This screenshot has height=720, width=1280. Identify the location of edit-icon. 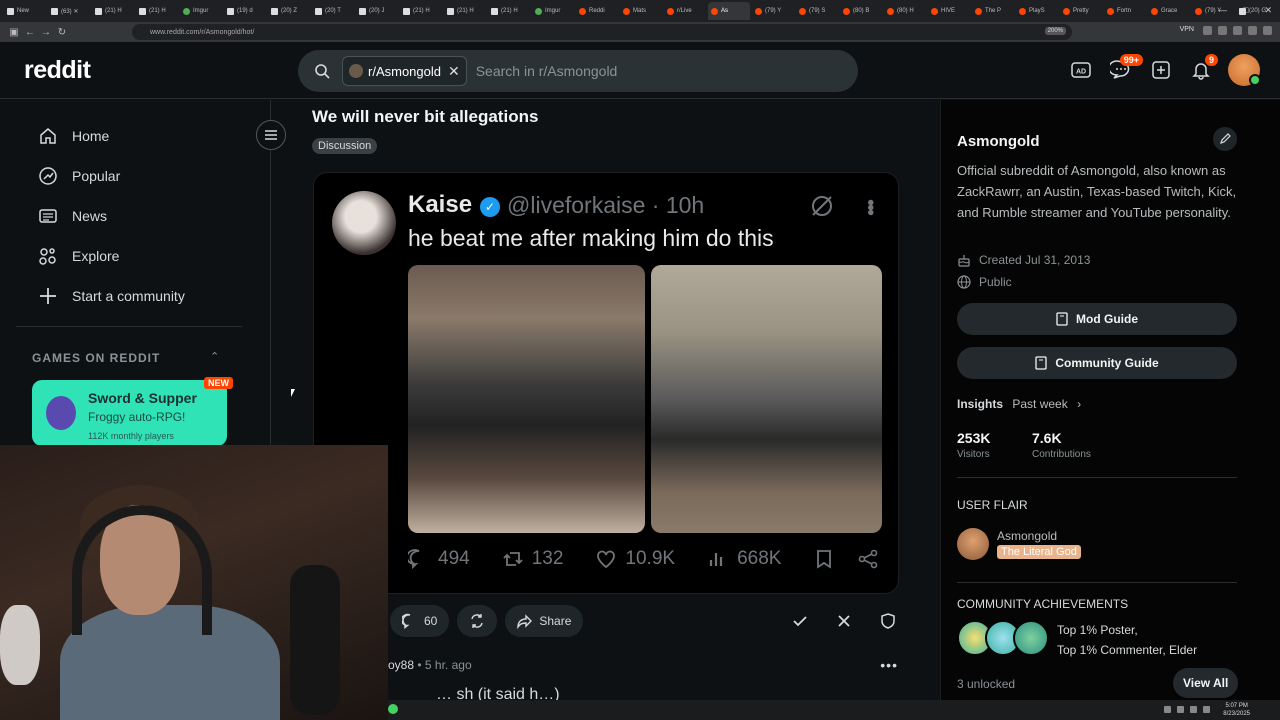
(1225, 139).